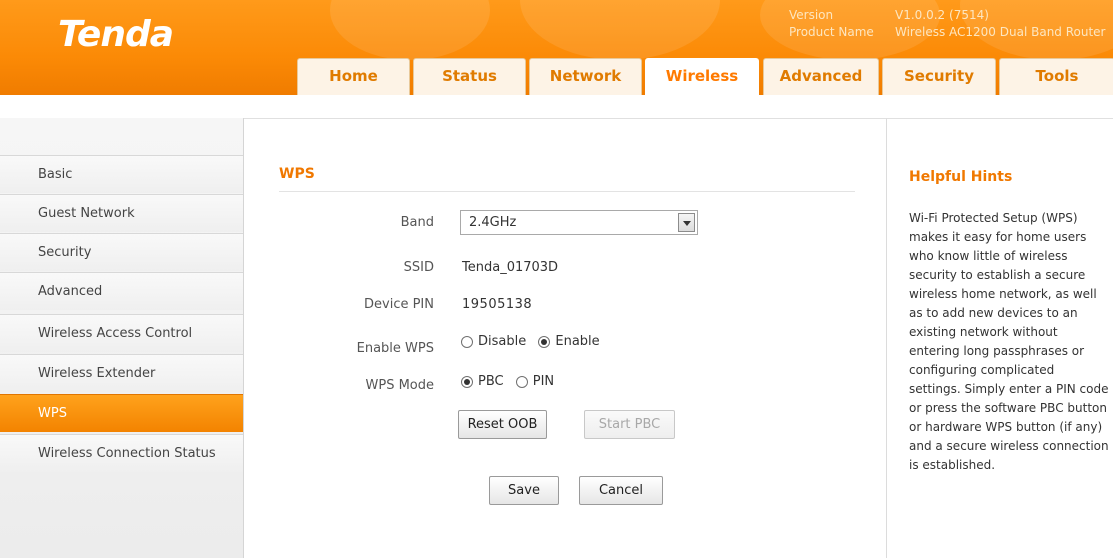  What do you see at coordinates (543, 381) in the screenshot?
I see `wps-mode-pin-label: PIN` at bounding box center [543, 381].